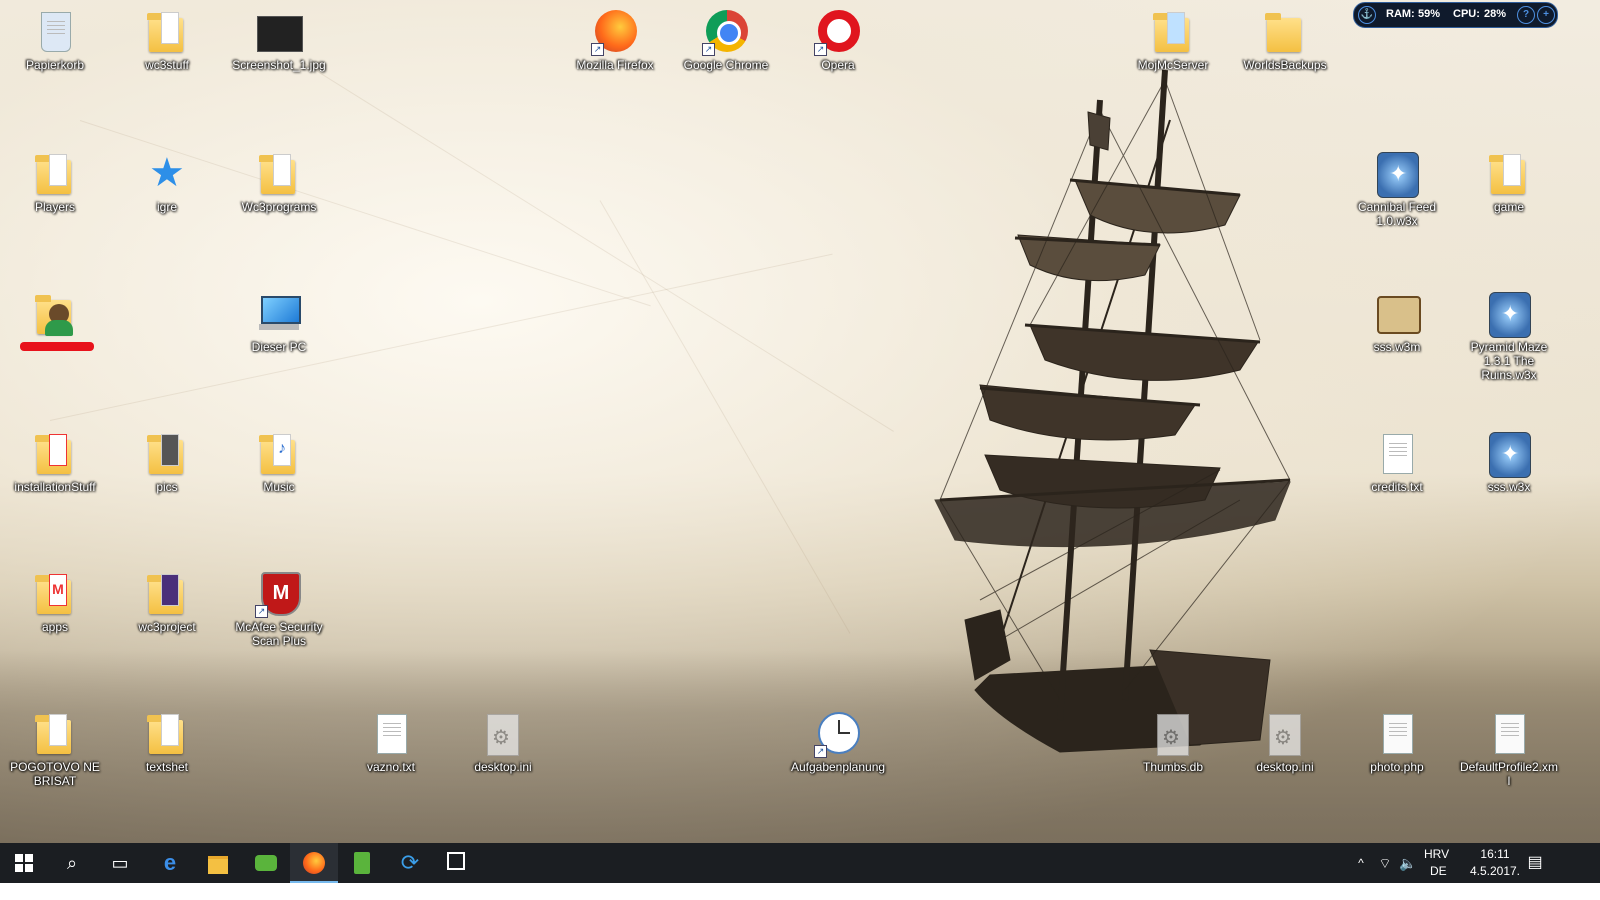 This screenshot has width=1600, height=900. I want to click on user-folder-icon, so click(55, 311).